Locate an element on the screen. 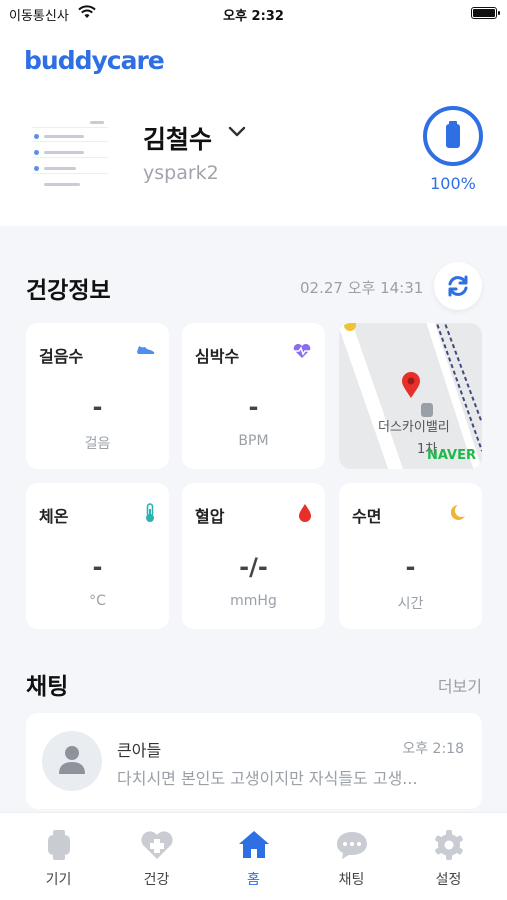 This screenshot has height=900, width=507. thermometer-icon is located at coordinates (150, 512).